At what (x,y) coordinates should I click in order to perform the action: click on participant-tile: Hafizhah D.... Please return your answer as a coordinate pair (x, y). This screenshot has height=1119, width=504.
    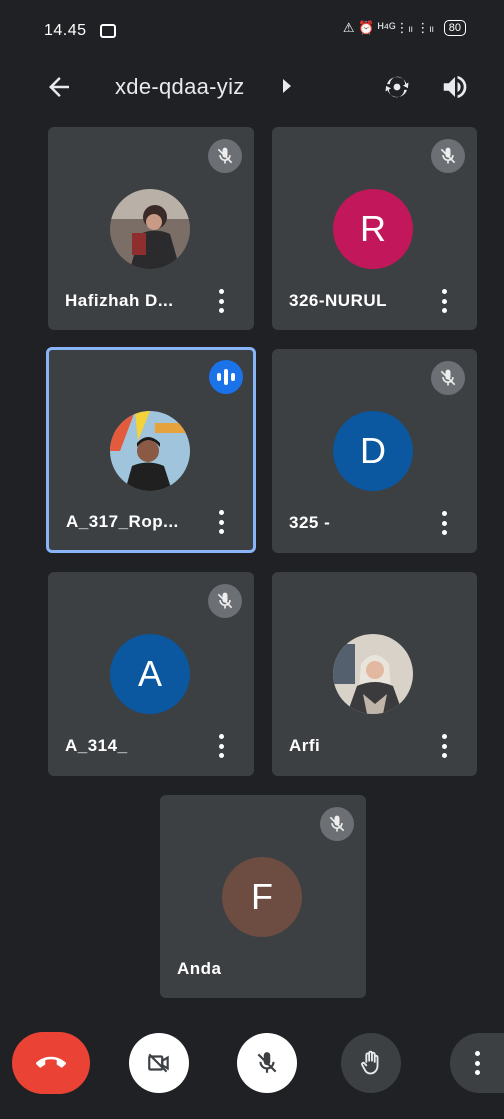
    Looking at the image, I should click on (151, 228).